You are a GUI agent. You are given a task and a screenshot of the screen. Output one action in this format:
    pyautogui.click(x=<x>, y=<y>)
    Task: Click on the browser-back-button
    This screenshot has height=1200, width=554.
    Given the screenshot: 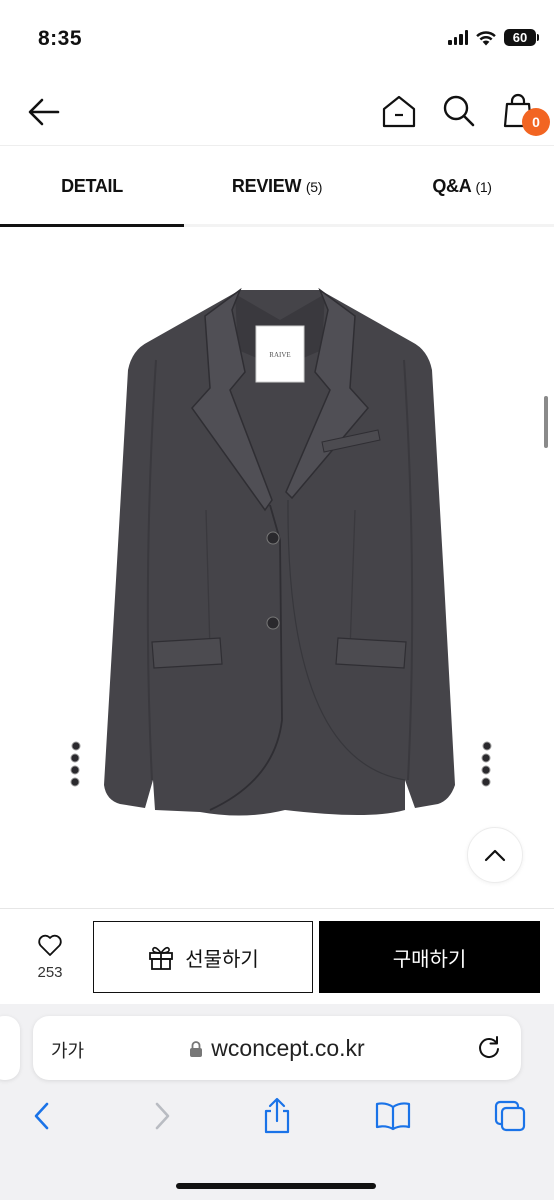 What is the action you would take?
    pyautogui.click(x=42, y=1116)
    